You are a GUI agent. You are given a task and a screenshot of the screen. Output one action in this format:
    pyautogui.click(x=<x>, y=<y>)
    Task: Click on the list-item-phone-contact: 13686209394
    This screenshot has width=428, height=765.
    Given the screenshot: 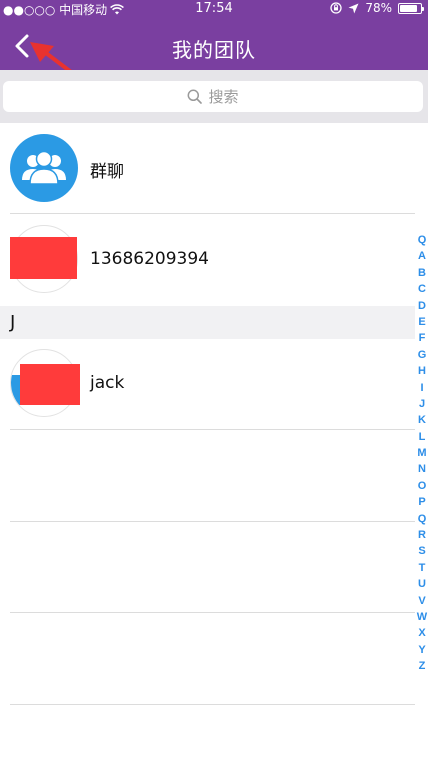 What is the action you would take?
    pyautogui.click(x=207, y=260)
    